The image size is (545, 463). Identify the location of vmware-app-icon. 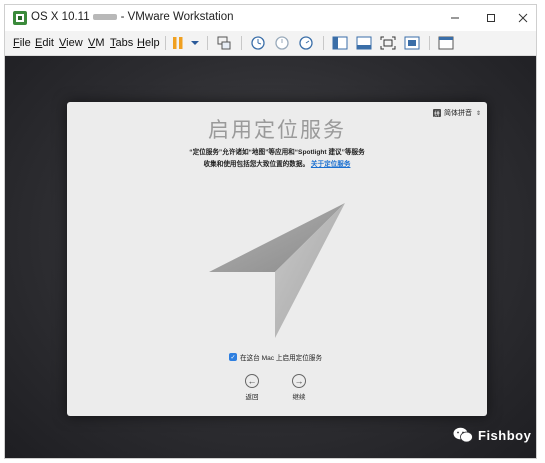
(20, 18).